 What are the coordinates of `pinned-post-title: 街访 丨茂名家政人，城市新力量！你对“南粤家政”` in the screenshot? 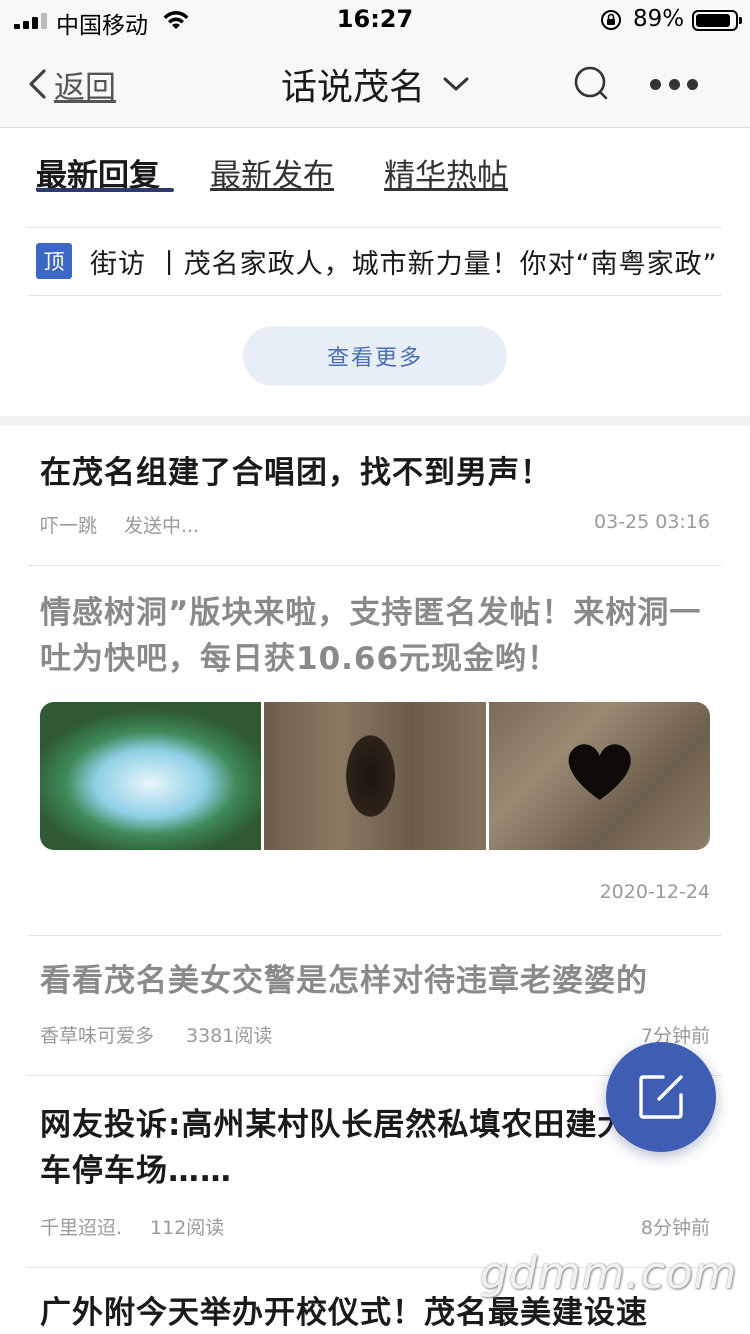 It's located at (404, 264).